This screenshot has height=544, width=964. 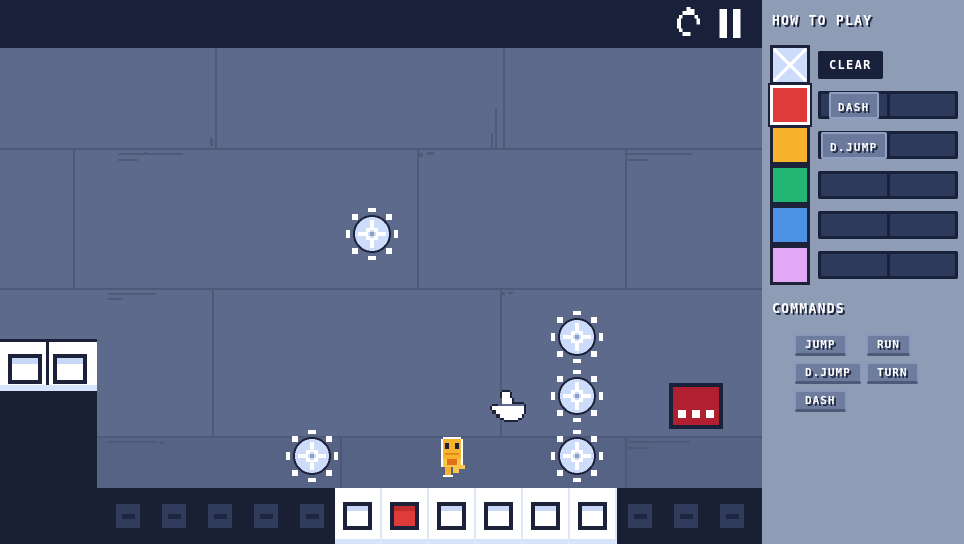 I want to click on command-button-d-jump: D.JUMP, so click(x=828, y=373).